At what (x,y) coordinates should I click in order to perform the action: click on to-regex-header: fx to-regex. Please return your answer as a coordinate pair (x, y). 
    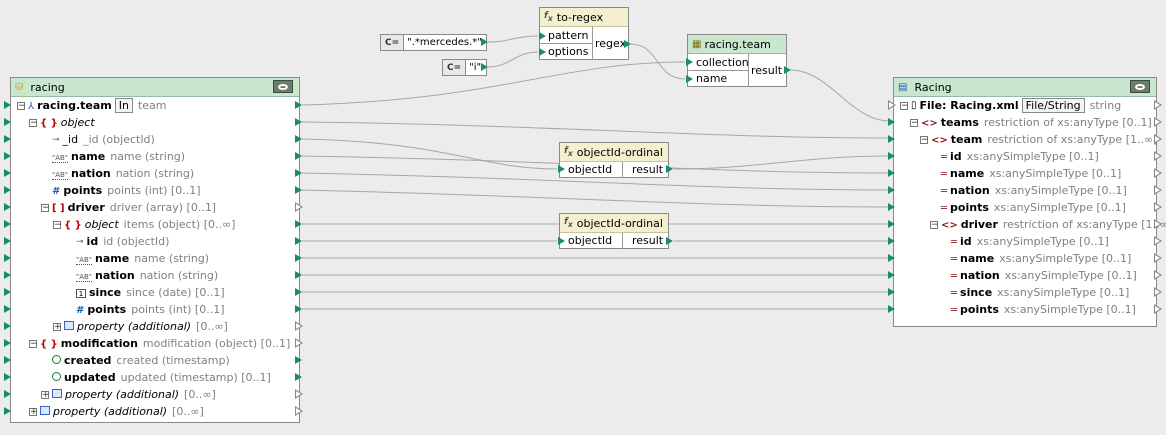
    Looking at the image, I should click on (584, 17).